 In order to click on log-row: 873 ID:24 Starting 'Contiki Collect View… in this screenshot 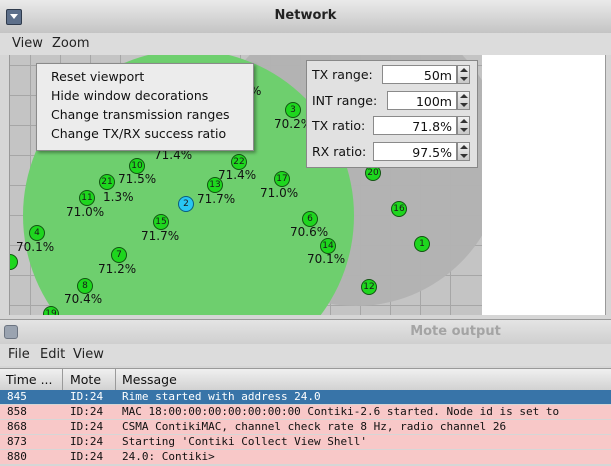, I will do `click(305, 442)`.